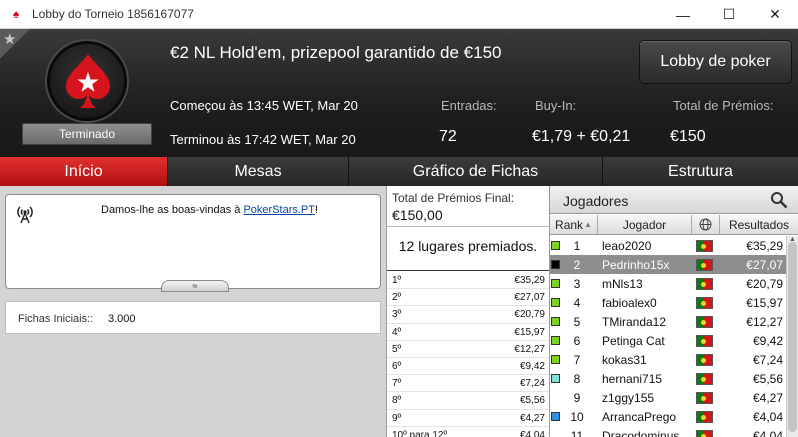  What do you see at coordinates (56, 319) in the screenshot?
I see `starting-chips-label: Fichas Iniciais::` at bounding box center [56, 319].